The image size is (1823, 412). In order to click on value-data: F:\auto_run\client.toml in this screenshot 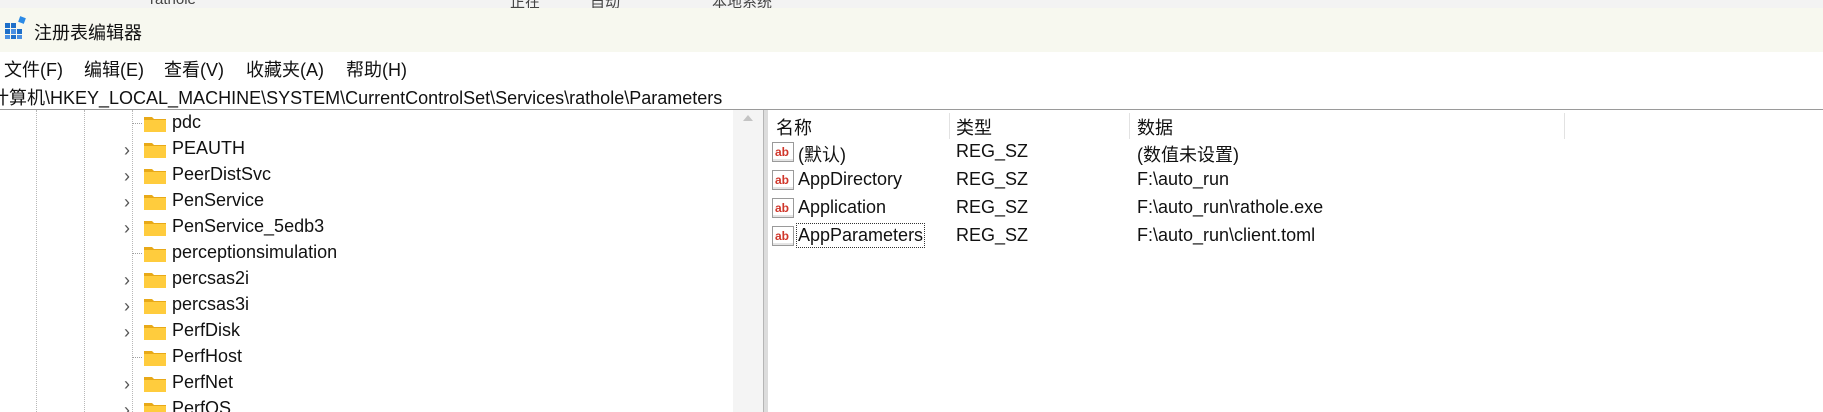, I will do `click(1226, 235)`.